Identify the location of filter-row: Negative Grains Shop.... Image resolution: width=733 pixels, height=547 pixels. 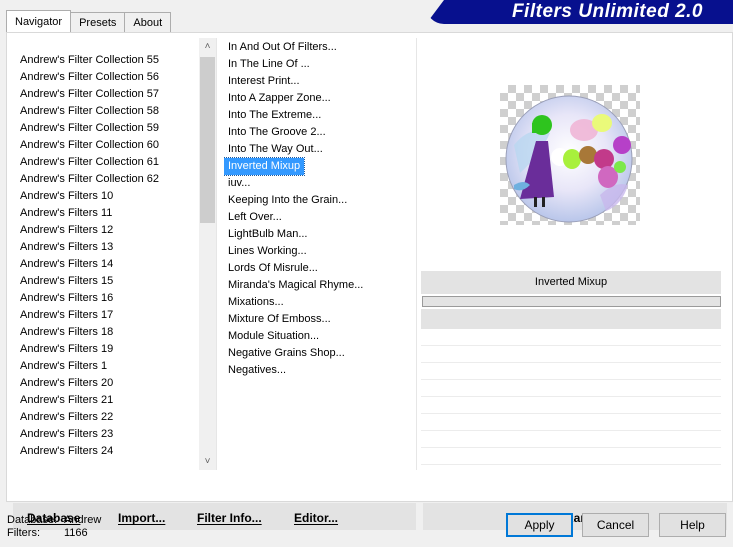
(320, 353).